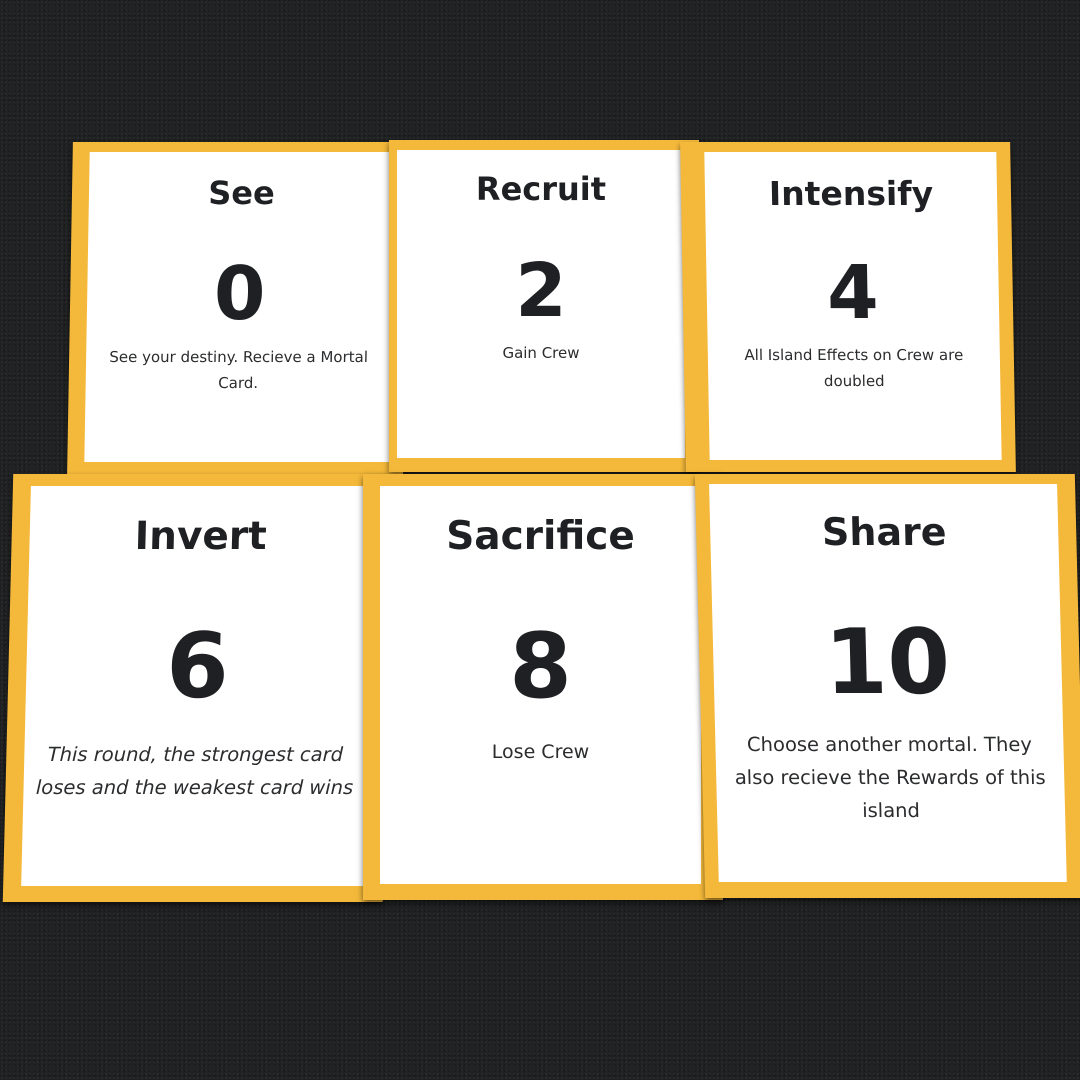 This screenshot has width=1080, height=1080. I want to click on card-title: Sacrifice, so click(540, 536).